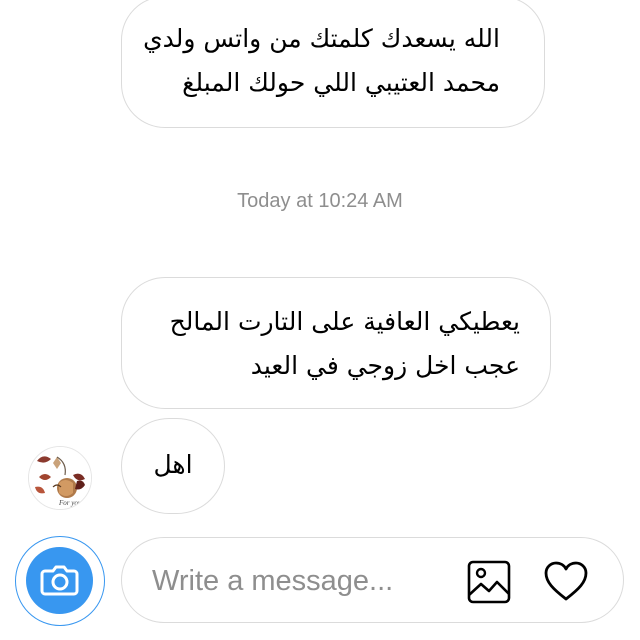 This screenshot has width=640, height=640. I want to click on like-button, so click(566, 582).